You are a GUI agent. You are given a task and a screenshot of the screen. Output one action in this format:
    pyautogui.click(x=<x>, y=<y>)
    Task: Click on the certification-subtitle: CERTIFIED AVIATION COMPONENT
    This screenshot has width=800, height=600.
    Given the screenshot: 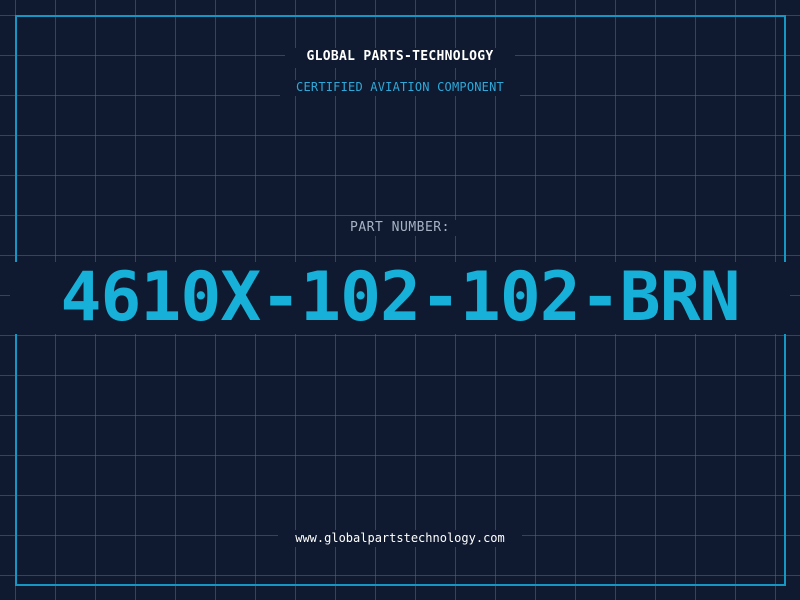 What is the action you would take?
    pyautogui.click(x=400, y=87)
    